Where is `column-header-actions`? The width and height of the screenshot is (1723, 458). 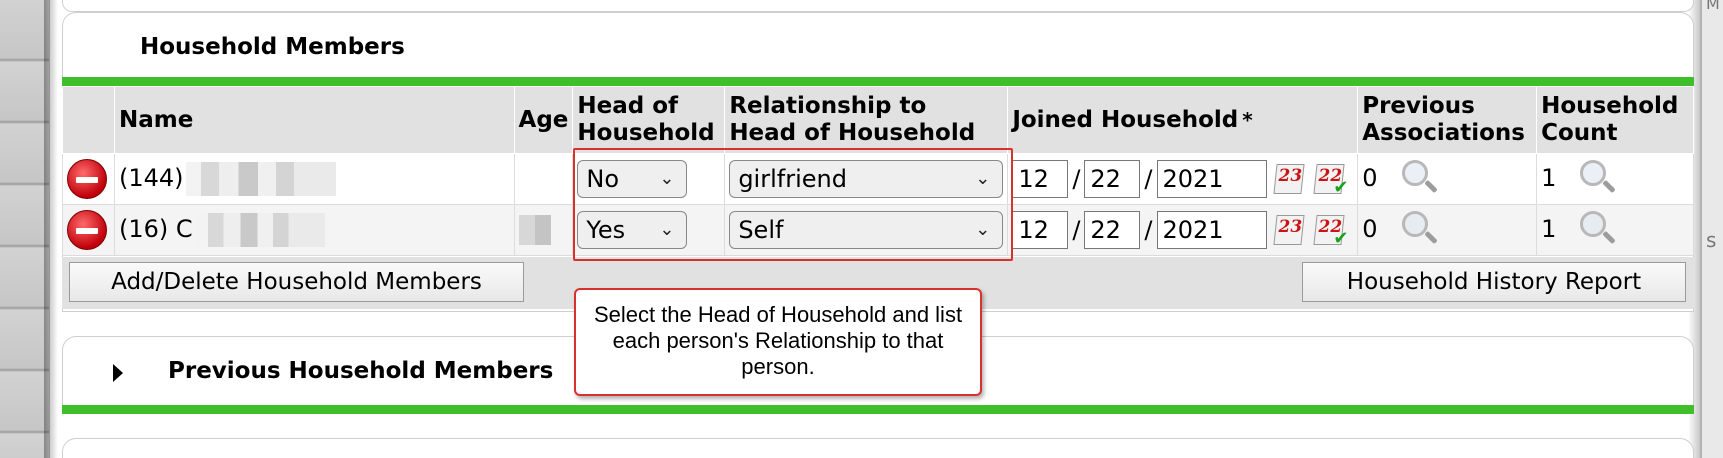 column-header-actions is located at coordinates (88, 120).